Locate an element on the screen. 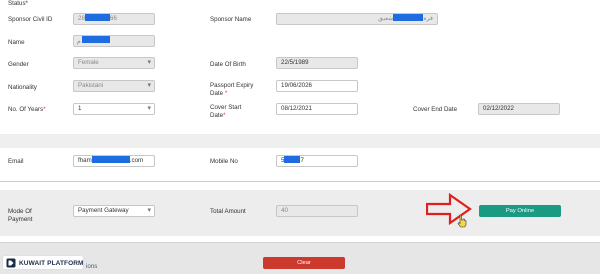 This screenshot has height=274, width=600. pay-online-button: Pay Online is located at coordinates (520, 211).